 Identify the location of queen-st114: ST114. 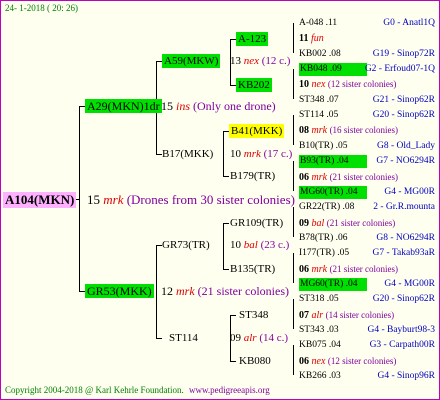
(183, 338).